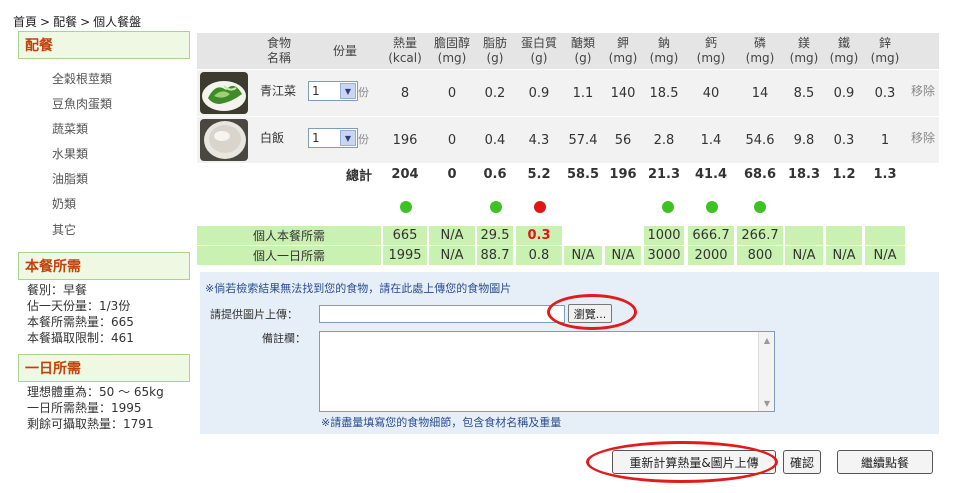 The image size is (954, 493). I want to click on breadcrumb-home: 首頁, so click(25, 22).